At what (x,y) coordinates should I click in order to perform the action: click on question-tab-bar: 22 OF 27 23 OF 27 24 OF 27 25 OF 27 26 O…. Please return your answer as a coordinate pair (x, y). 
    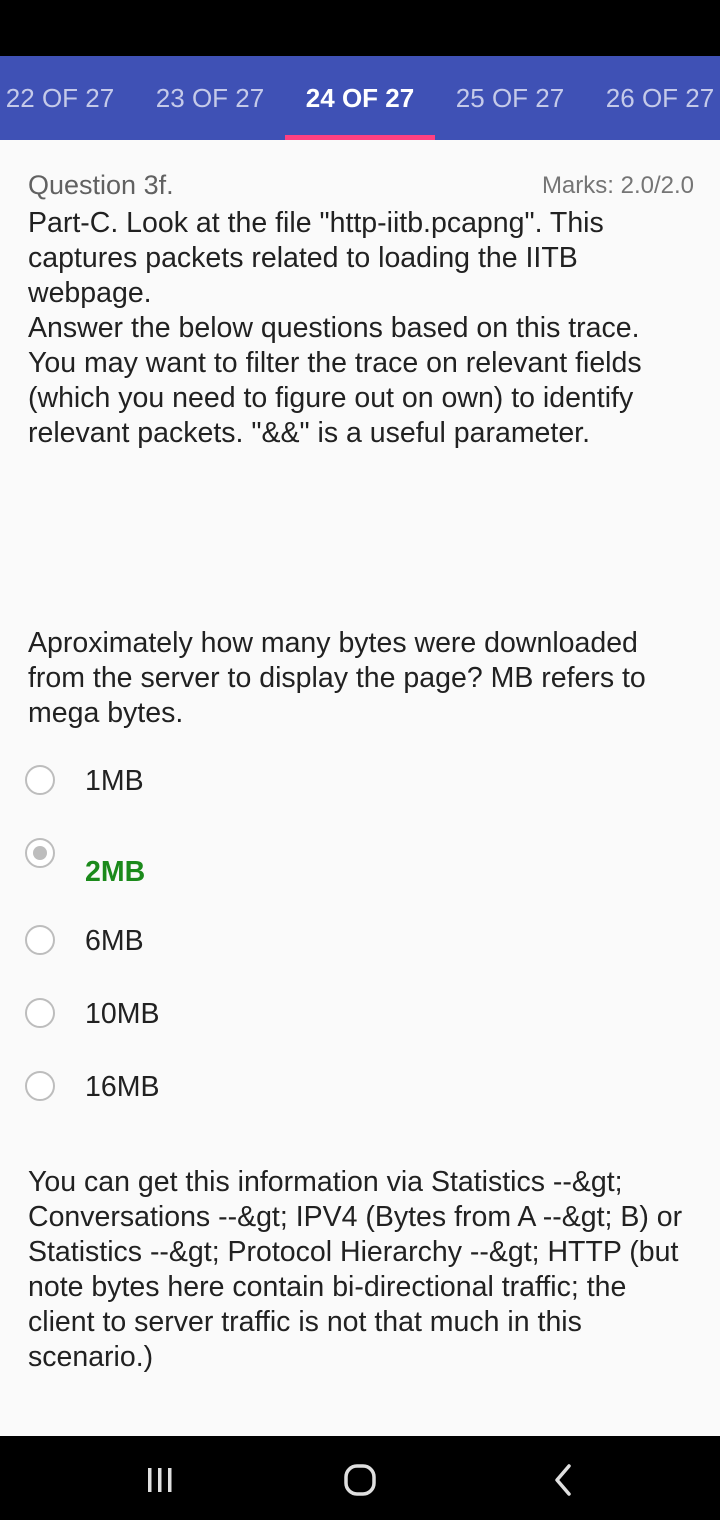
    Looking at the image, I should click on (360, 98).